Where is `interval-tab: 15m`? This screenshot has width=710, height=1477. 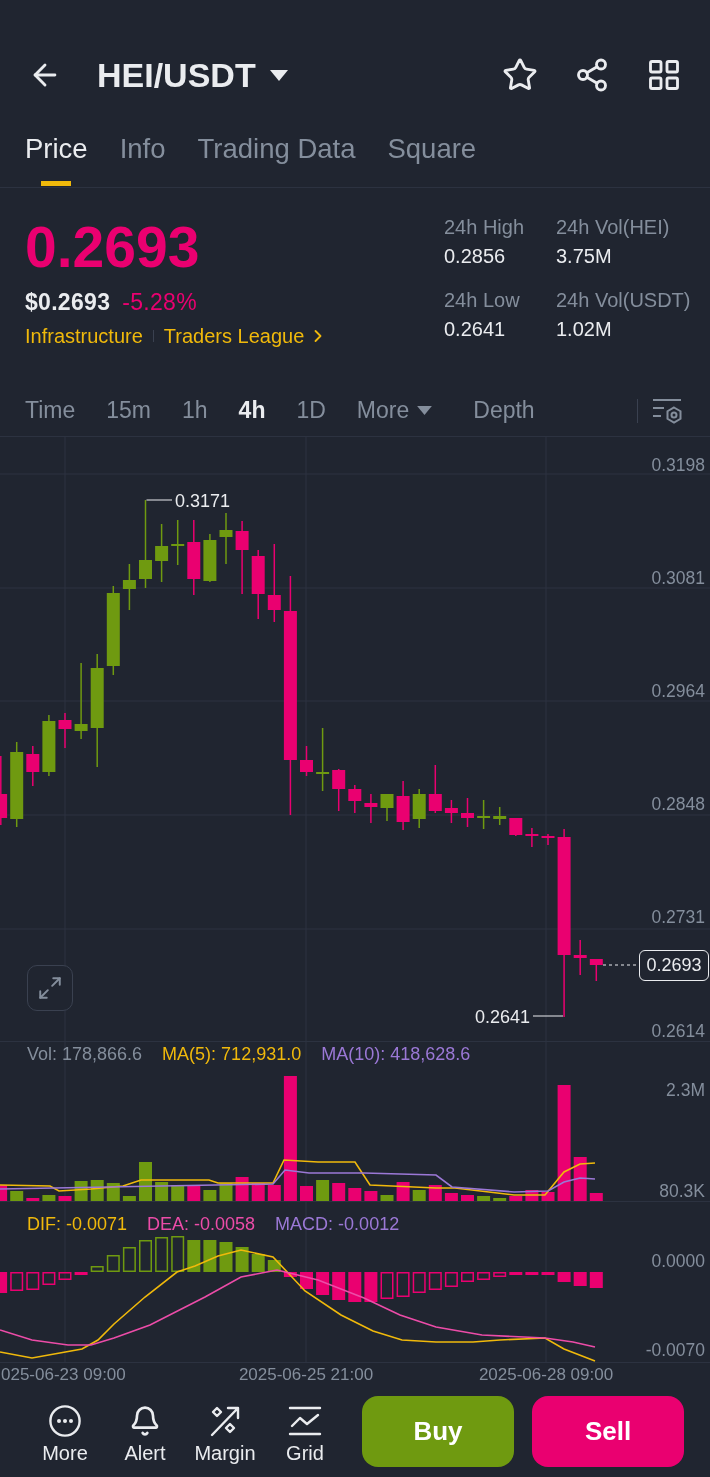
interval-tab: 15m is located at coordinates (128, 410).